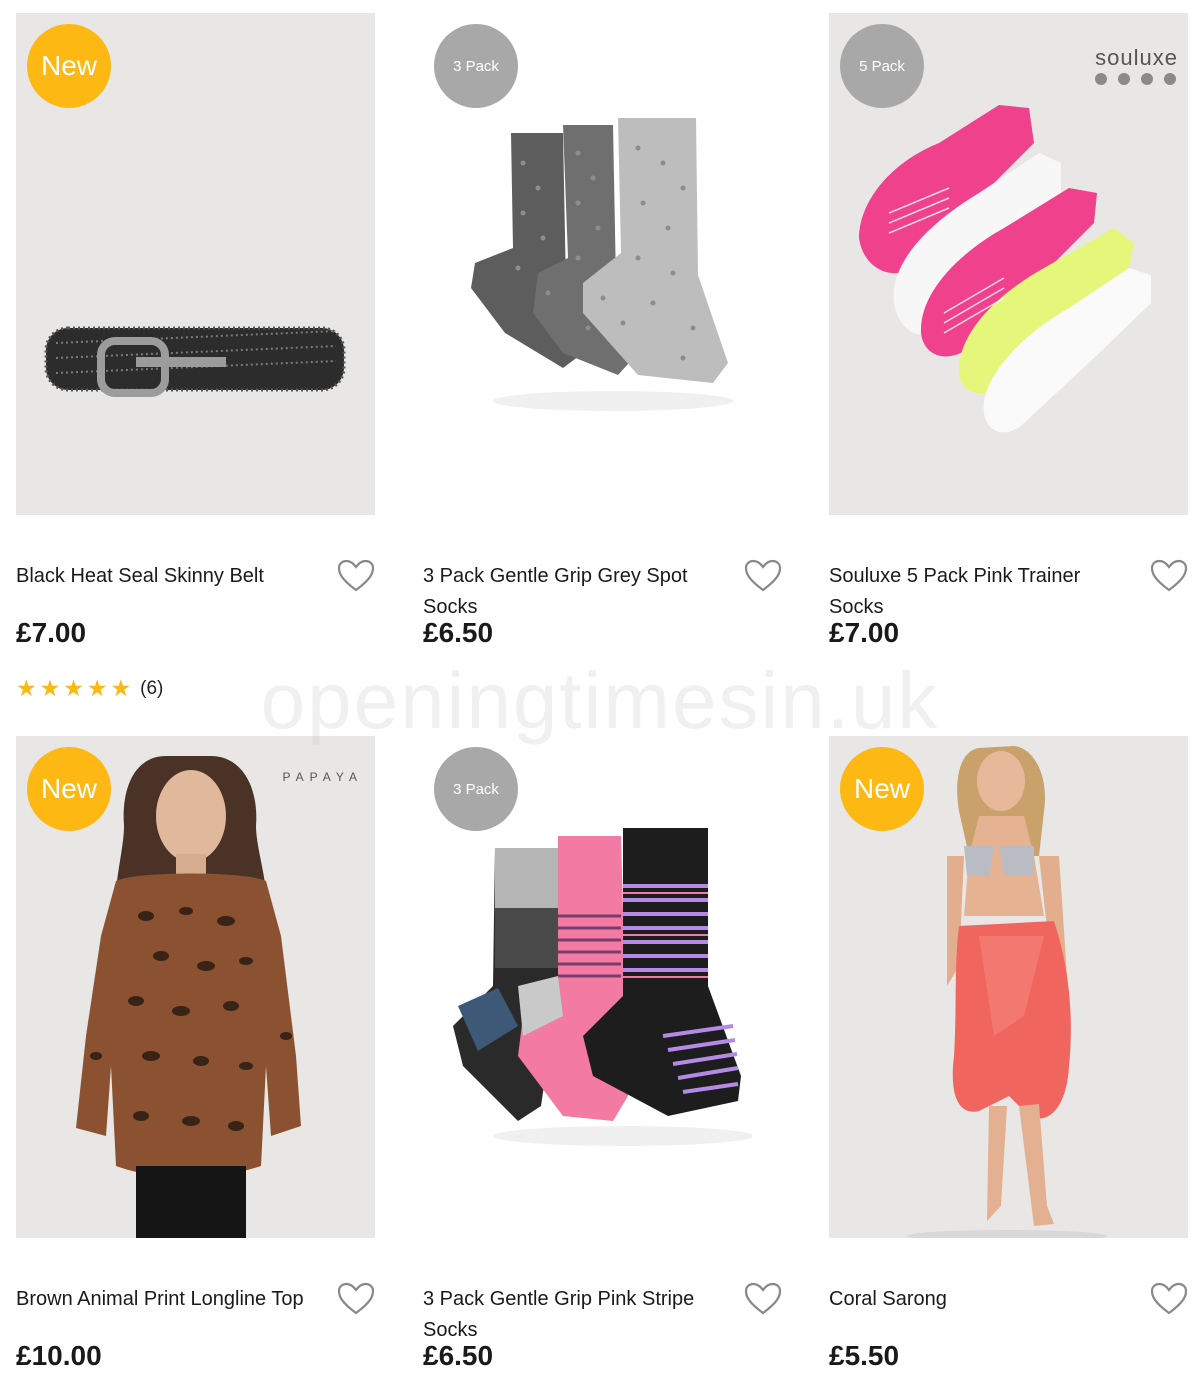 The height and width of the screenshot is (1391, 1200). Describe the element at coordinates (974, 592) in the screenshot. I see `product-title: Souluxe 5 Pack Pink Trainer Socks` at that location.